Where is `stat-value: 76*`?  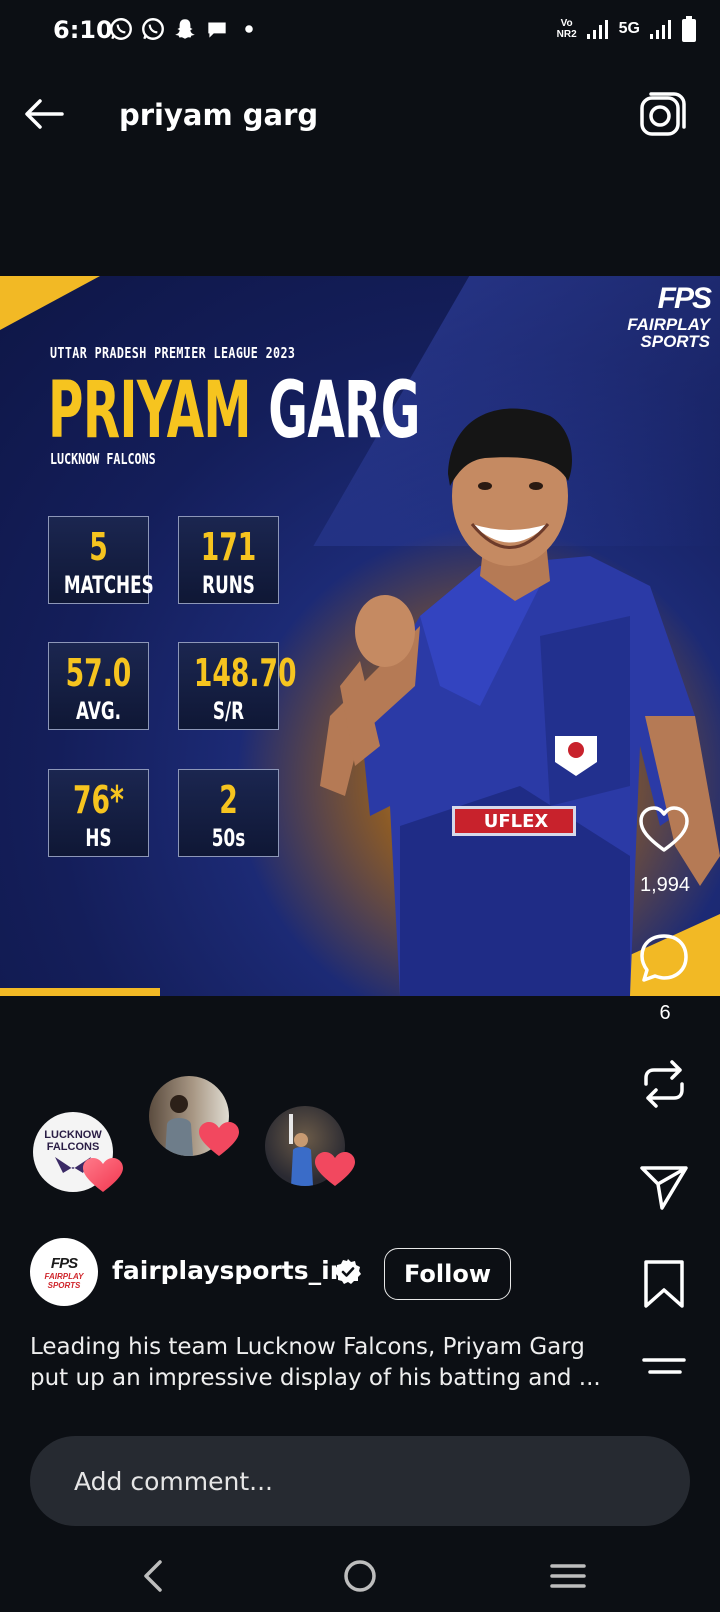
stat-value: 76* is located at coordinates (98, 800).